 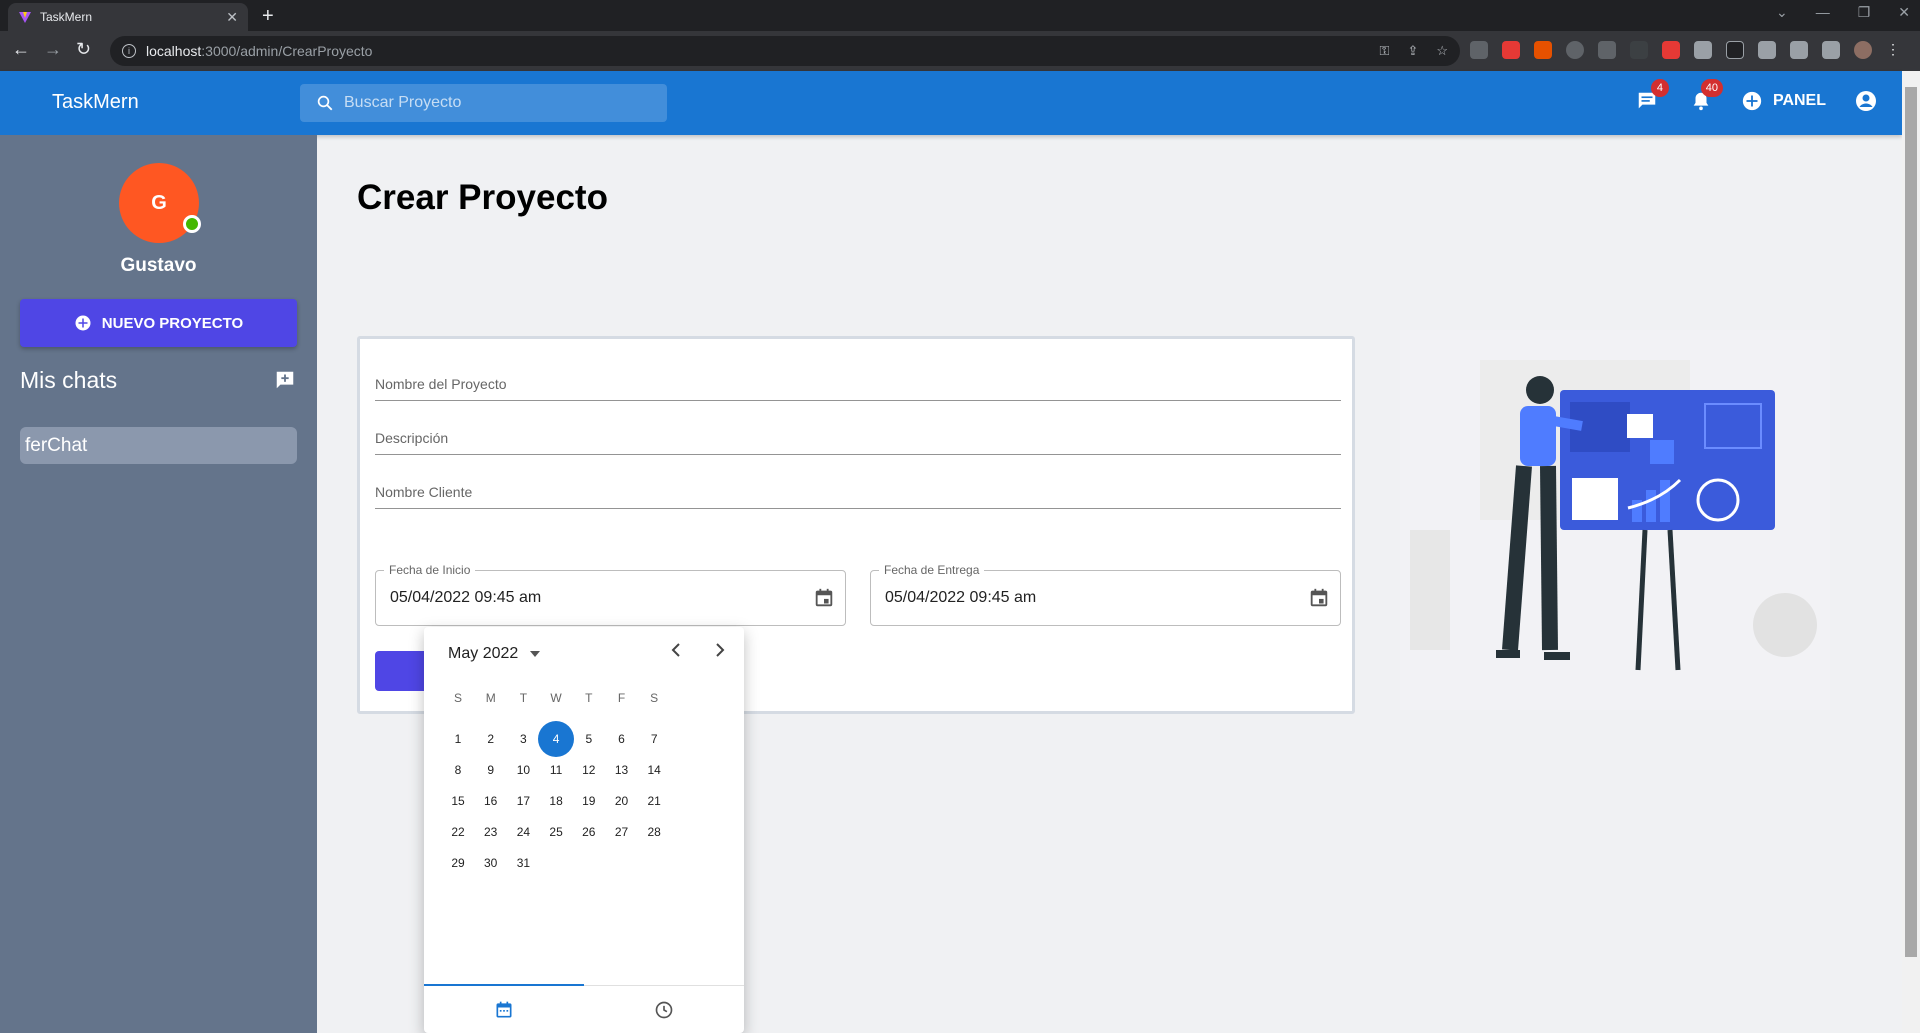 What do you see at coordinates (287, 51) in the screenshot?
I see `url-path: :3000/admin/CrearProyecto` at bounding box center [287, 51].